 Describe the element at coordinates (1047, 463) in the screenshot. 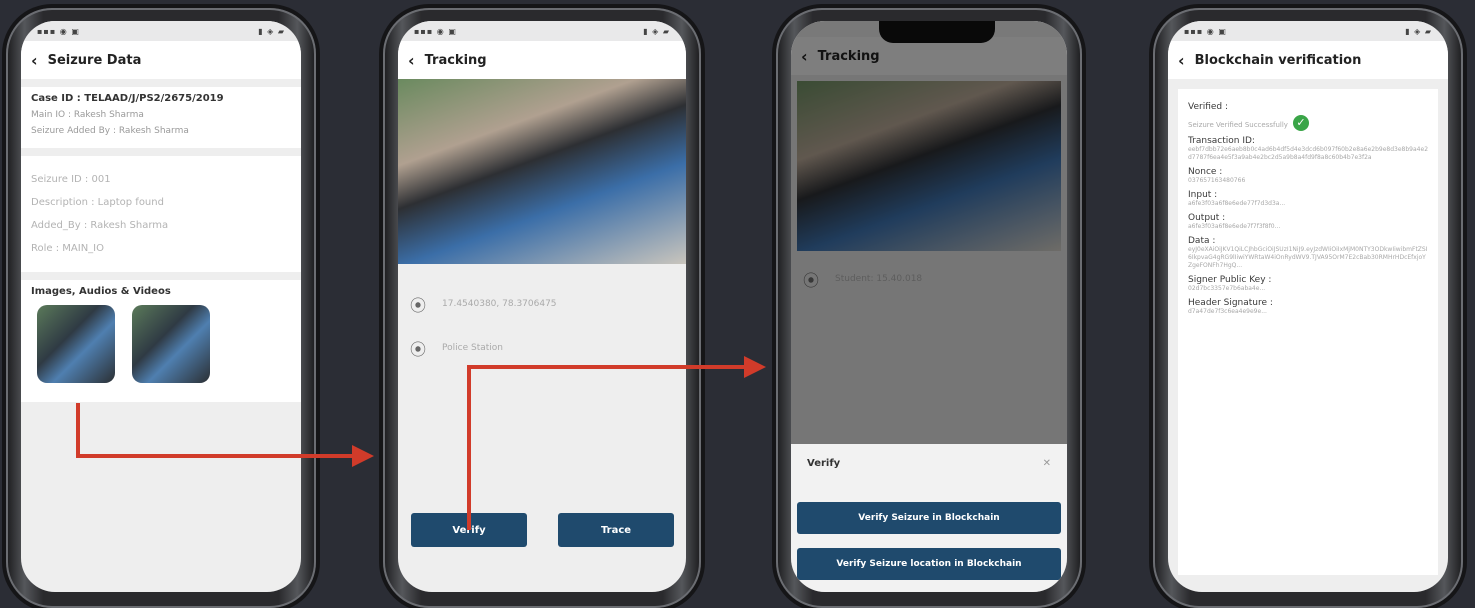

I see `close-icon: ✕` at that location.